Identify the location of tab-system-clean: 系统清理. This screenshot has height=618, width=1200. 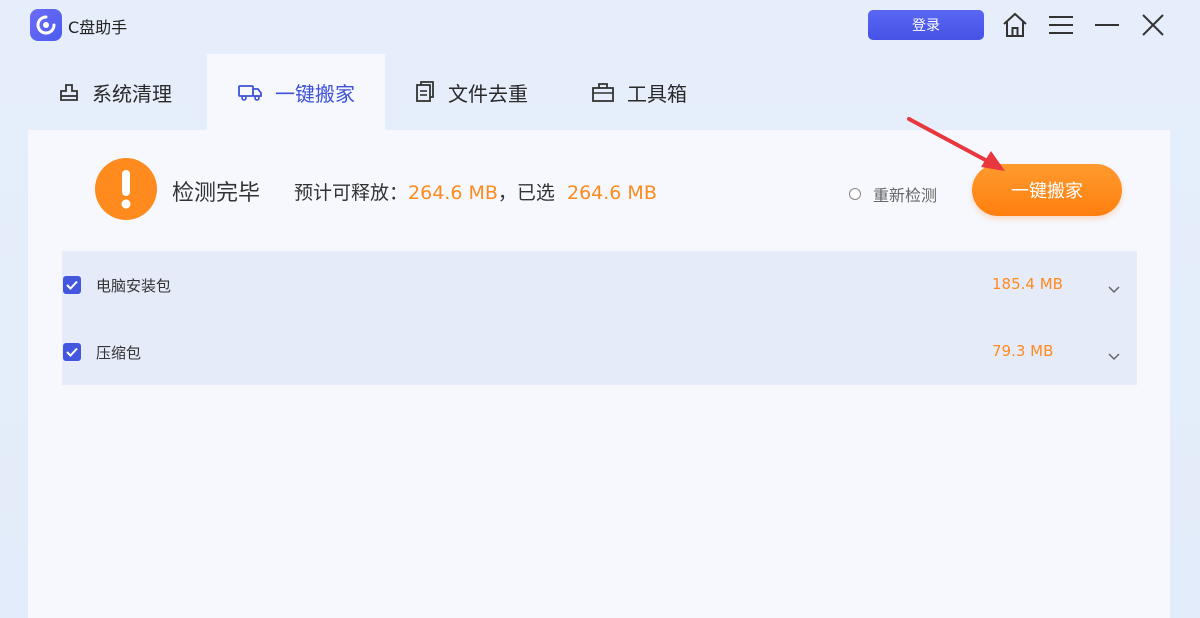
(115, 92).